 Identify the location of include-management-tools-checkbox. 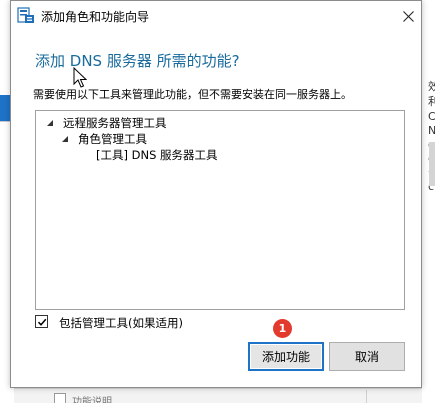
(41, 321).